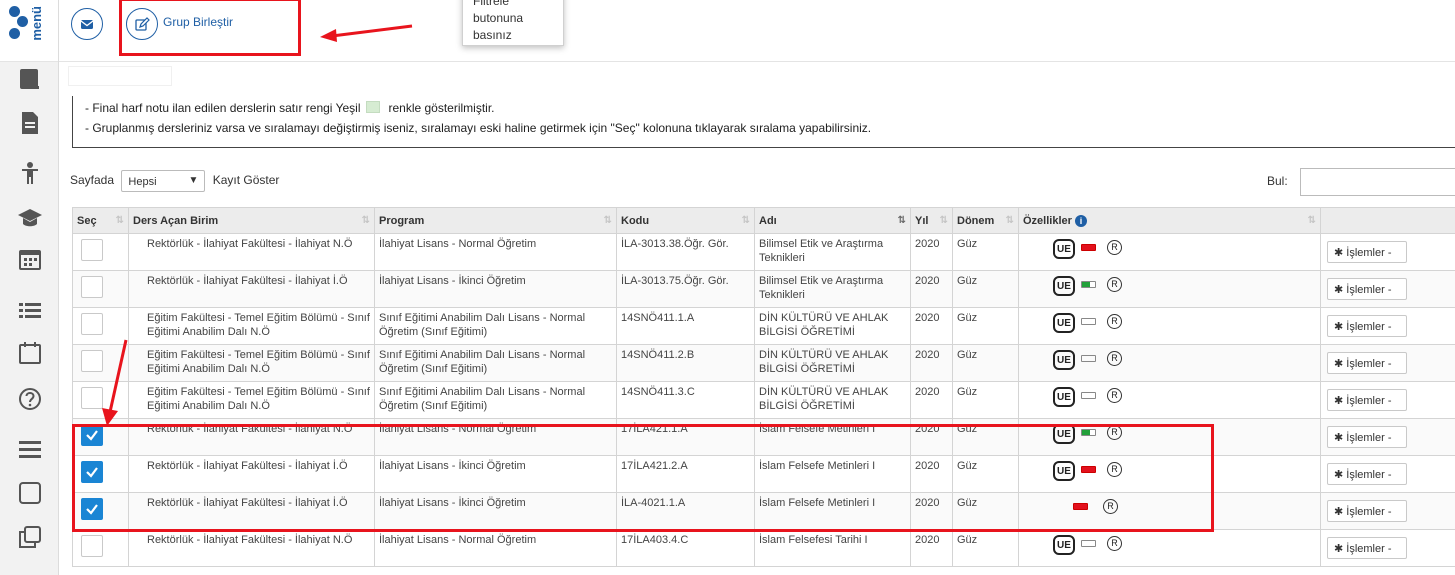  Describe the element at coordinates (30, 123) in the screenshot. I see `document-icon` at that location.